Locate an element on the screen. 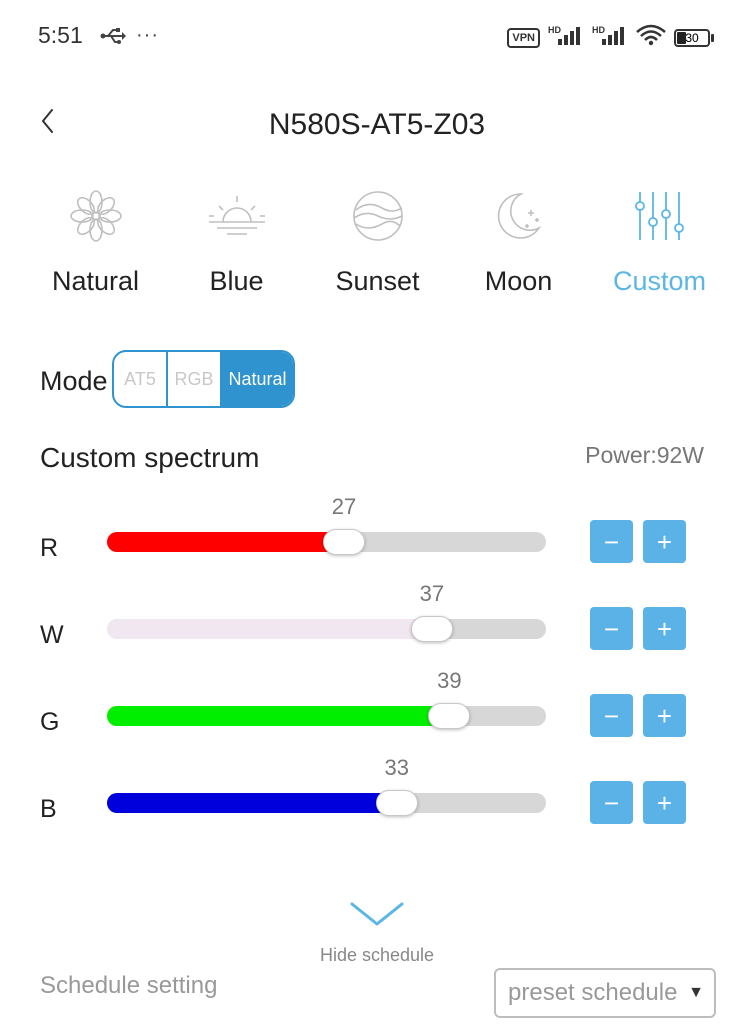 This screenshot has height=1024, width=754. tab-custom: Custom is located at coordinates (659, 238).